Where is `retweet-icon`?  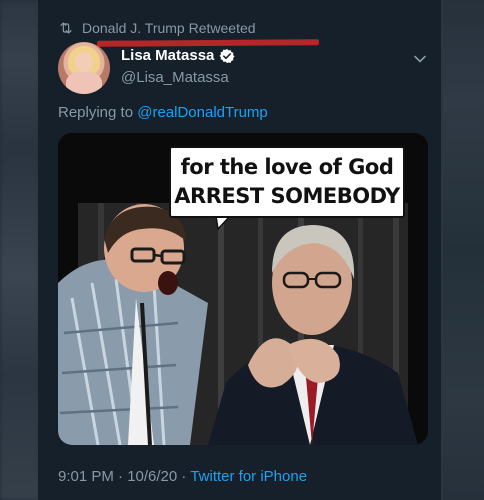 retweet-icon is located at coordinates (66, 28).